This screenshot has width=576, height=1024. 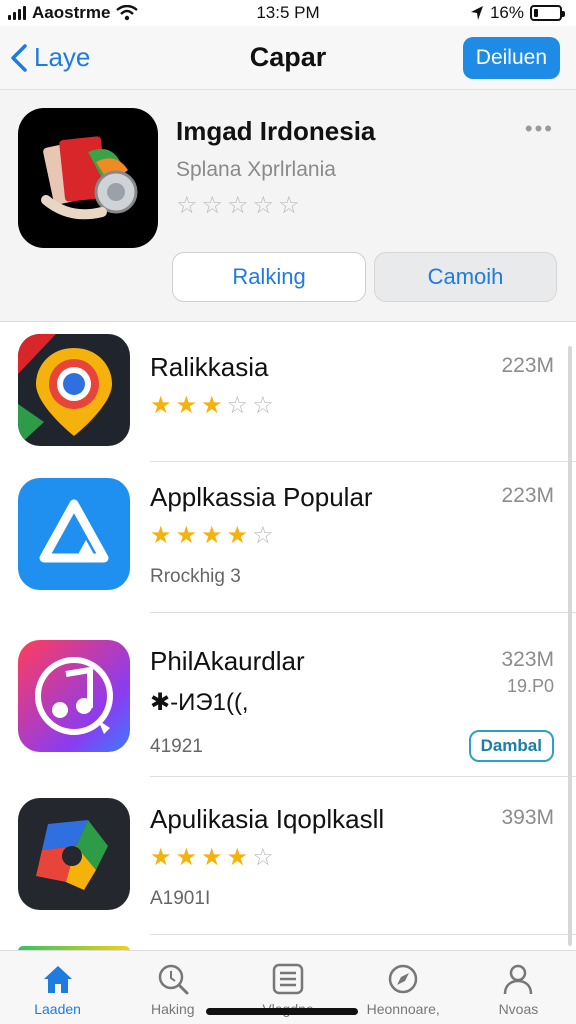 I want to click on back-button: Laye, so click(x=50, y=57).